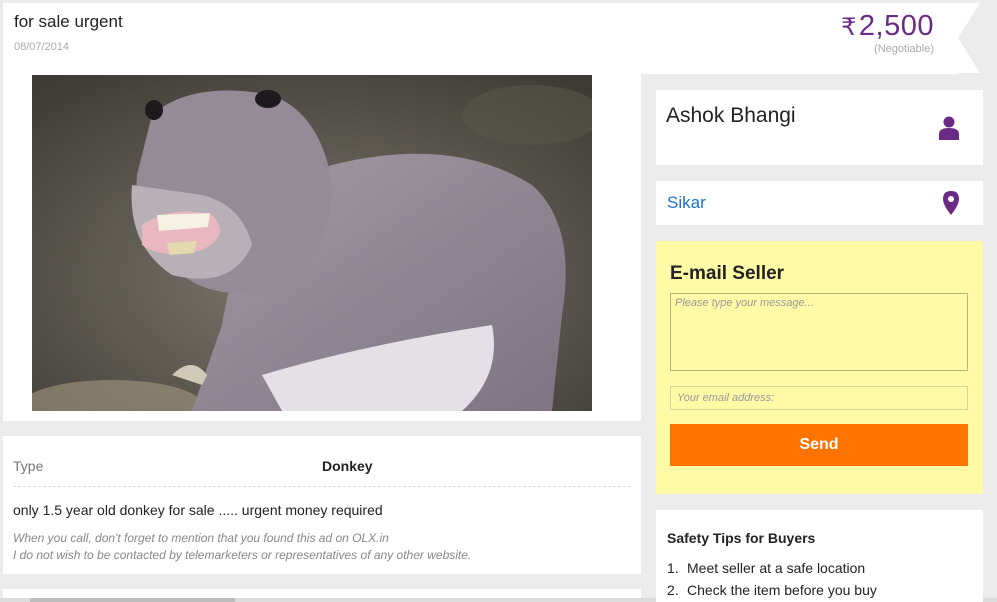 Image resolution: width=997 pixels, height=602 pixels. I want to click on divider, so click(322, 486).